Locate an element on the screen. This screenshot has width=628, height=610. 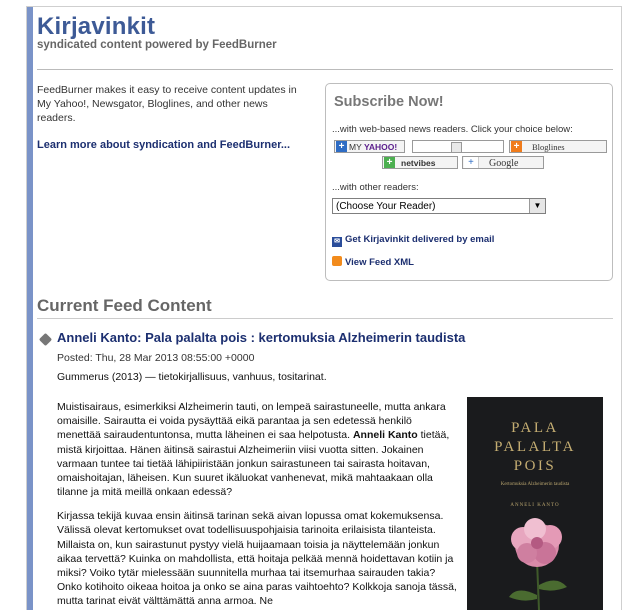
email-icon: ✉ is located at coordinates (337, 242).